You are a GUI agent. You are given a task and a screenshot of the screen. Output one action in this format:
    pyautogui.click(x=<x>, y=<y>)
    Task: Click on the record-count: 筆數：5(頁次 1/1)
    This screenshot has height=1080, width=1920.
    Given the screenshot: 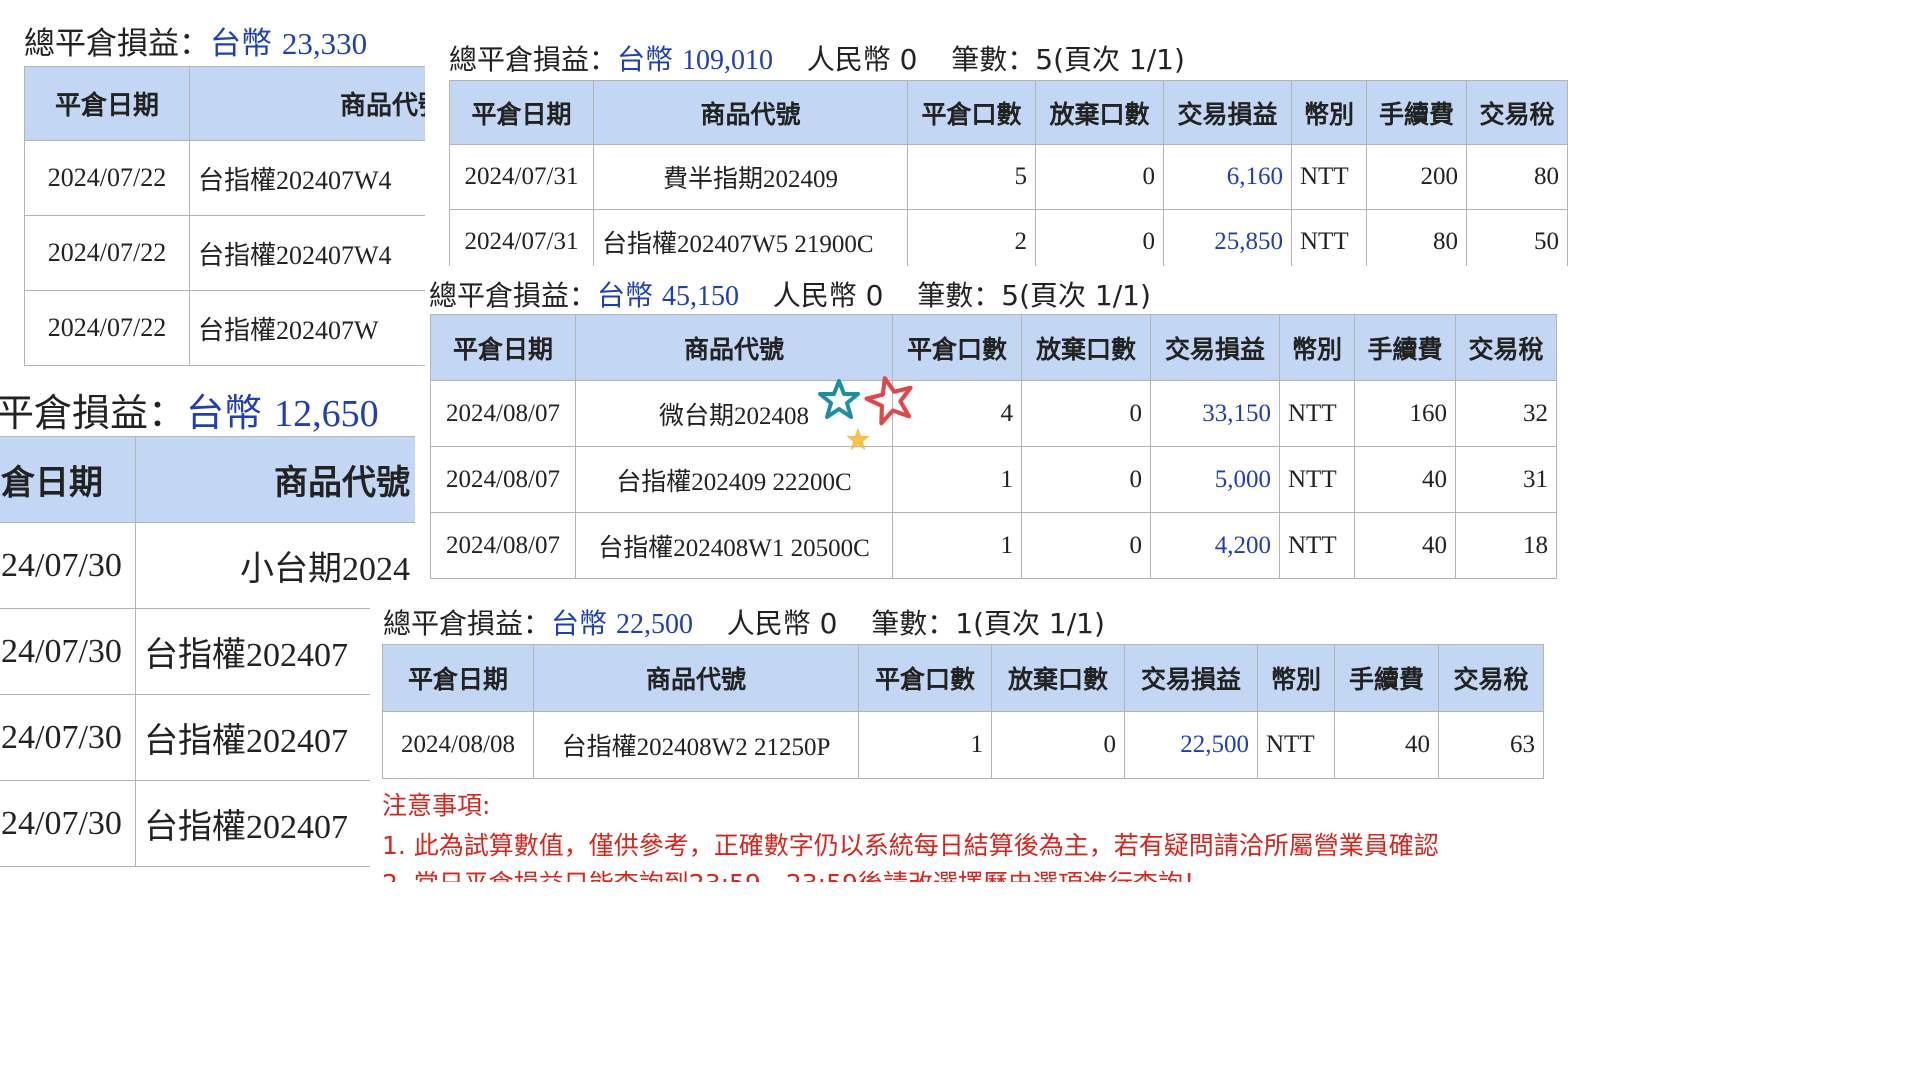 What is the action you would take?
    pyautogui.click(x=1068, y=59)
    